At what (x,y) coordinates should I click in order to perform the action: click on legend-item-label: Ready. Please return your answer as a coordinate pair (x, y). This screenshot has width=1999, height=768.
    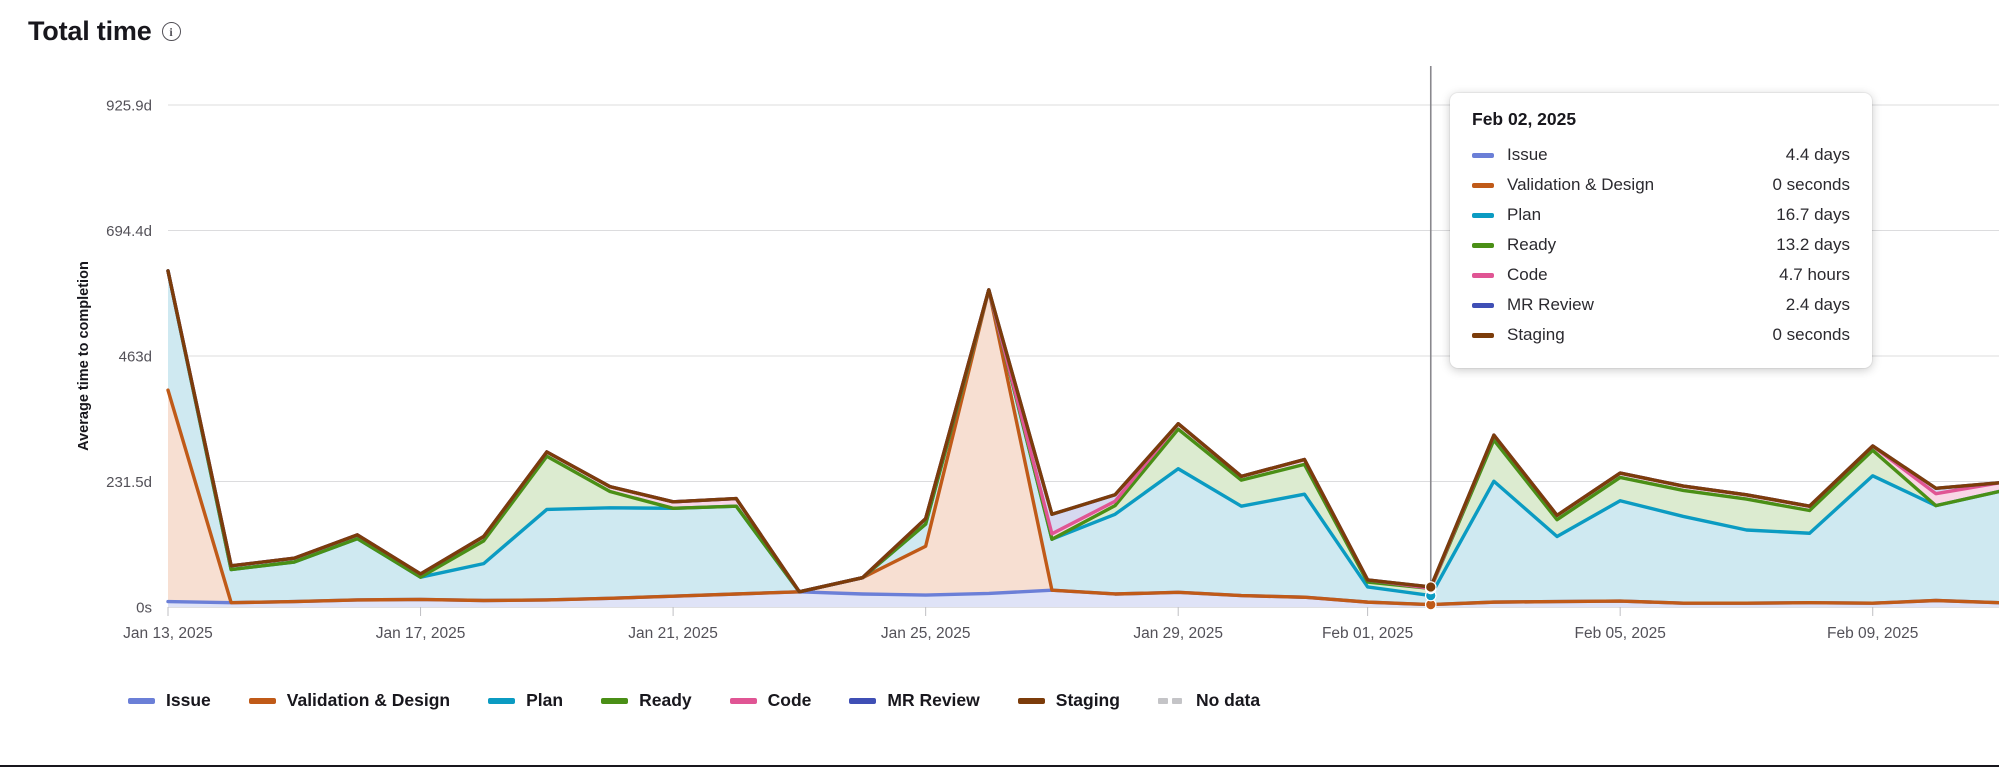
    Looking at the image, I should click on (665, 700).